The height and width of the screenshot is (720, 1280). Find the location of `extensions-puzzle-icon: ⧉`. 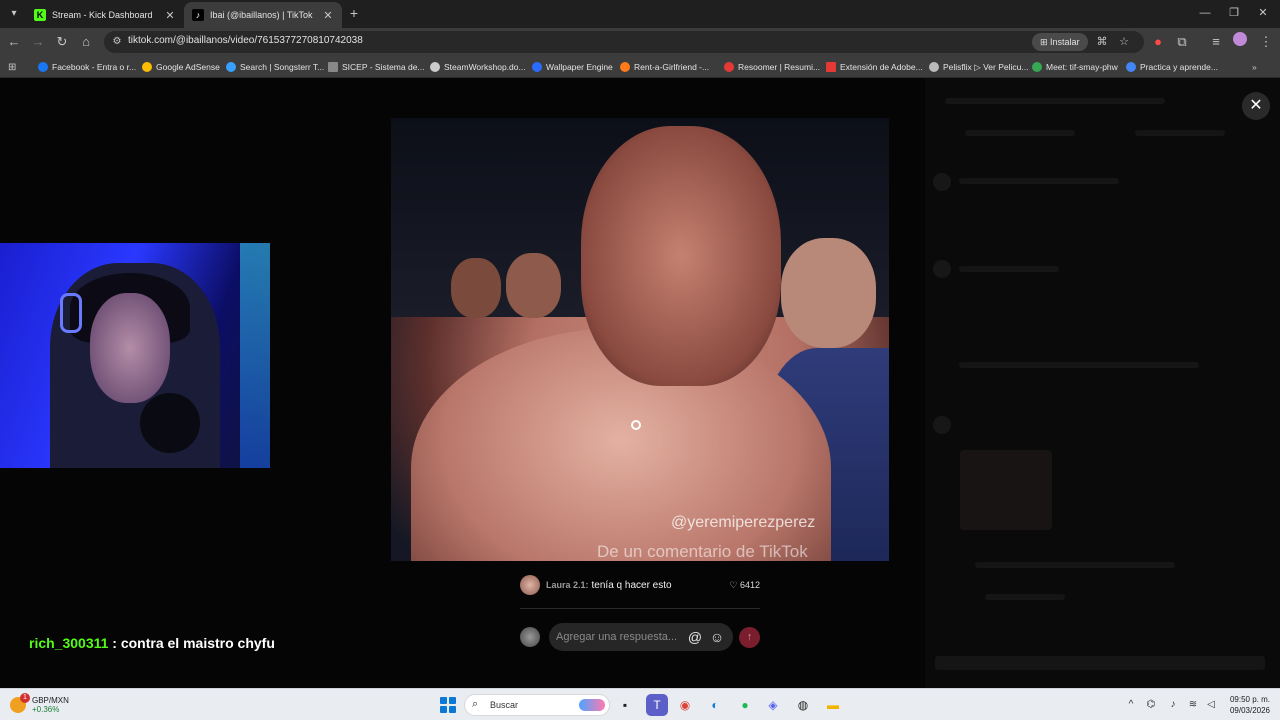

extensions-puzzle-icon: ⧉ is located at coordinates (1182, 42).